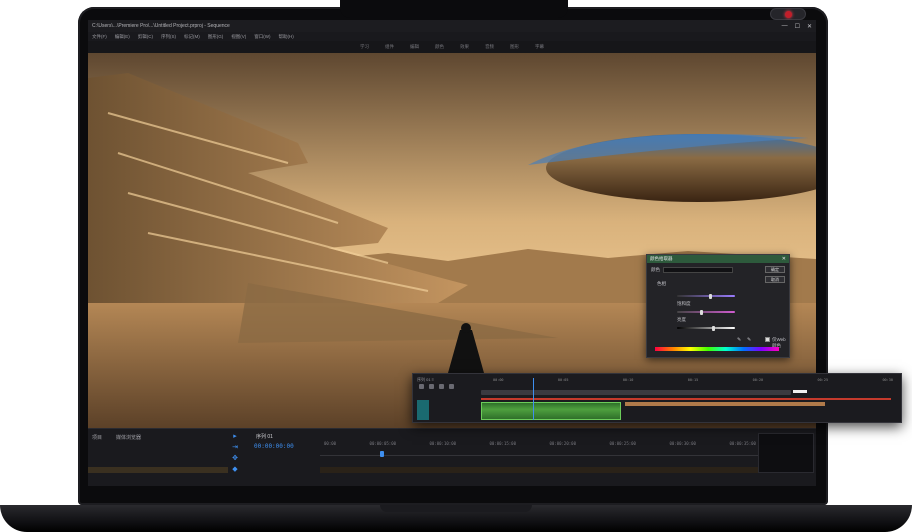 The image size is (912, 532). I want to click on snap-icon, so click(421, 386).